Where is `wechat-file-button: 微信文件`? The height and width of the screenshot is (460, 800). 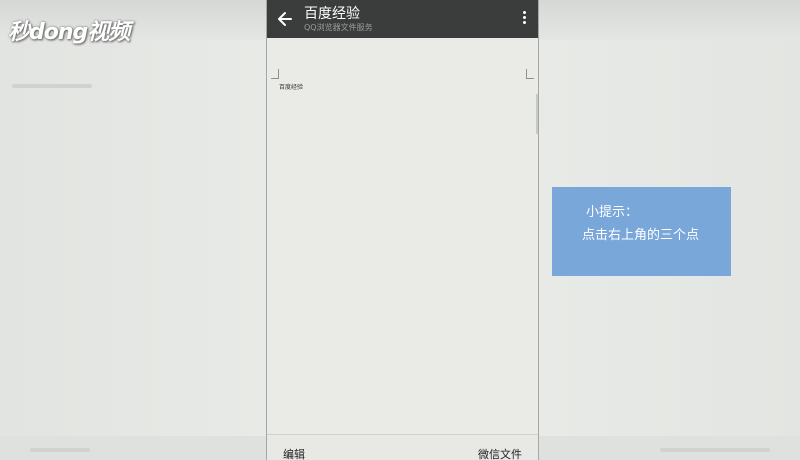
wechat-file-button: 微信文件 is located at coordinates (500, 453).